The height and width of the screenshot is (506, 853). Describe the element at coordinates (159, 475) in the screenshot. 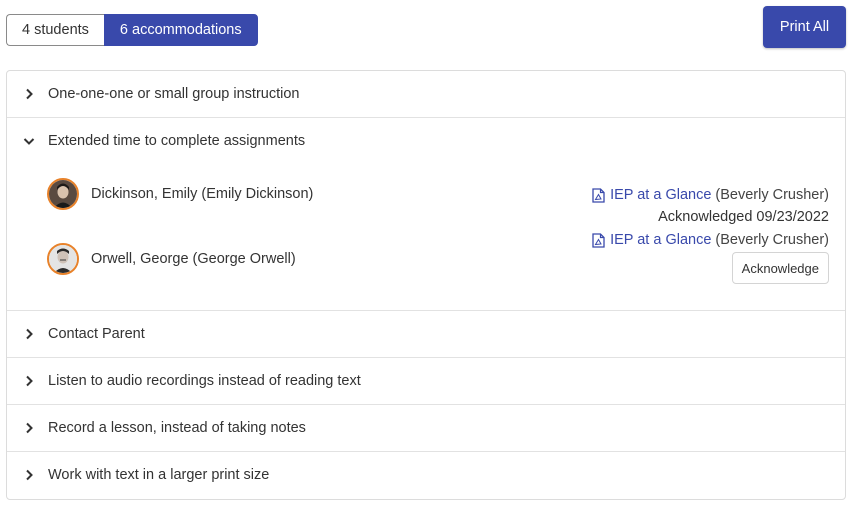

I see `accordion-title: Work with text in a larger print size` at that location.